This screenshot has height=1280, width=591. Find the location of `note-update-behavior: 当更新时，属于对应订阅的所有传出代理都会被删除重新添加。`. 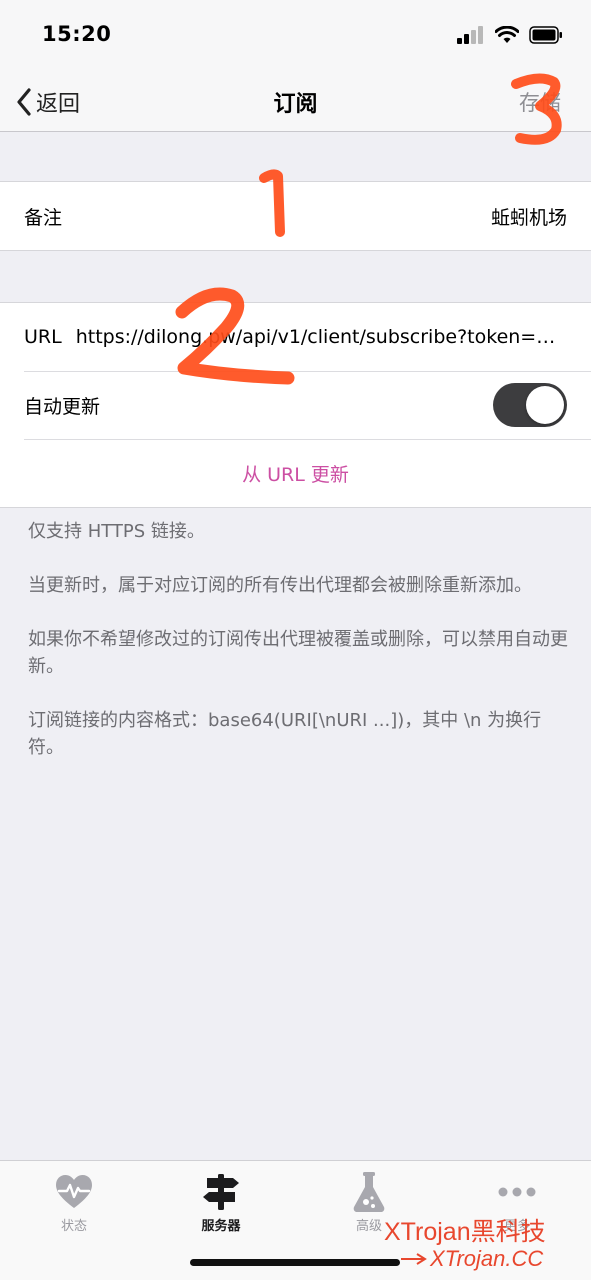

note-update-behavior: 当更新时，属于对应订阅的所有传出代理都会被删除重新添加。 is located at coordinates (280, 585).